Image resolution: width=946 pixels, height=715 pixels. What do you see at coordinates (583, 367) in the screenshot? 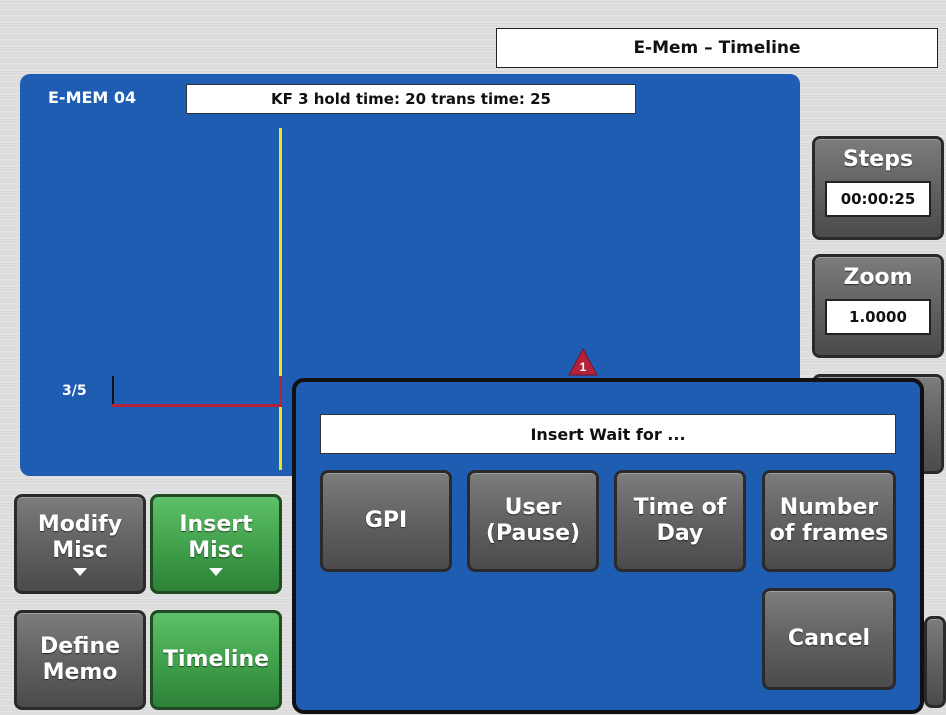
I see `keyframe-marker-label: 1` at bounding box center [583, 367].